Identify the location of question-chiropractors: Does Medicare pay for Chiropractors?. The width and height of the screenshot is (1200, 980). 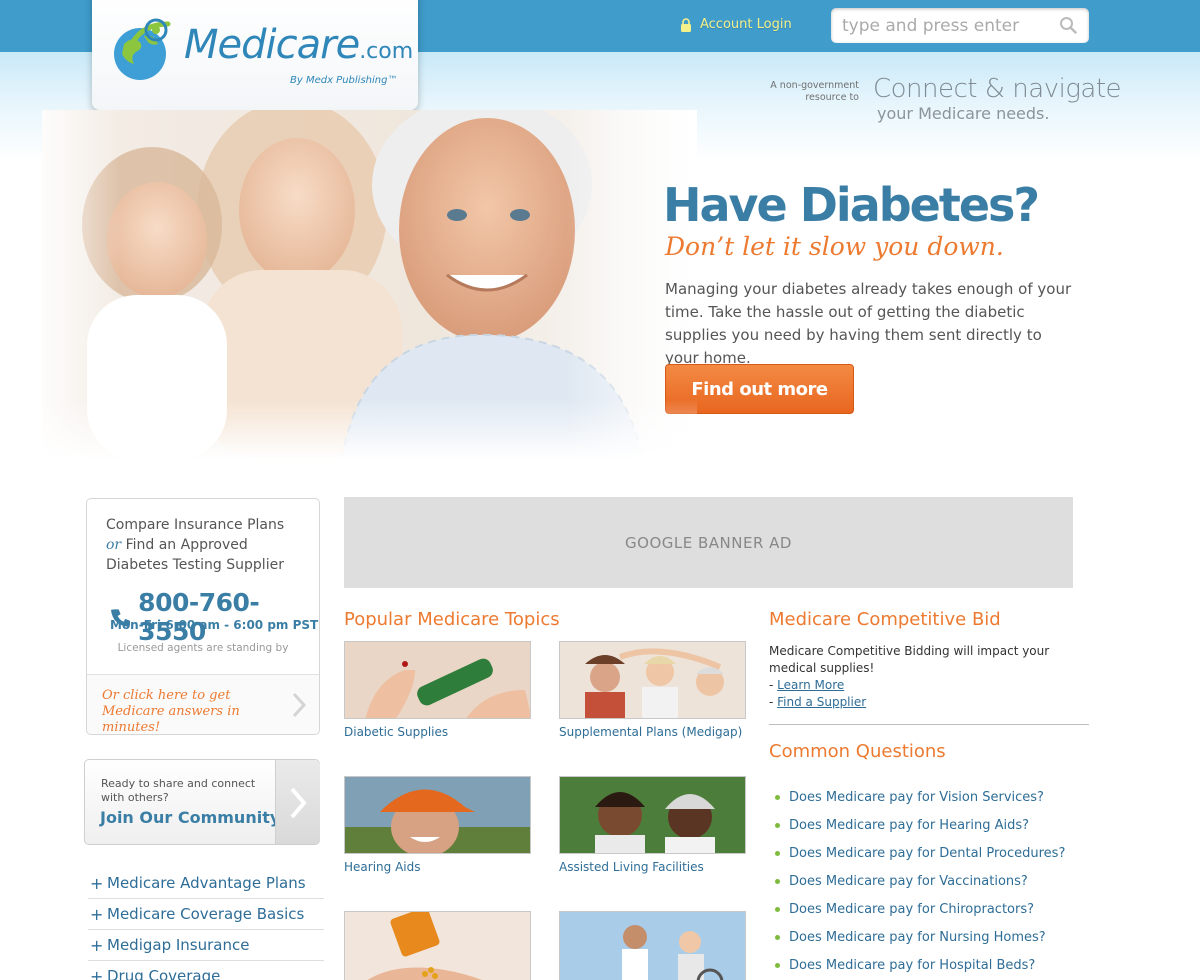
(935, 909).